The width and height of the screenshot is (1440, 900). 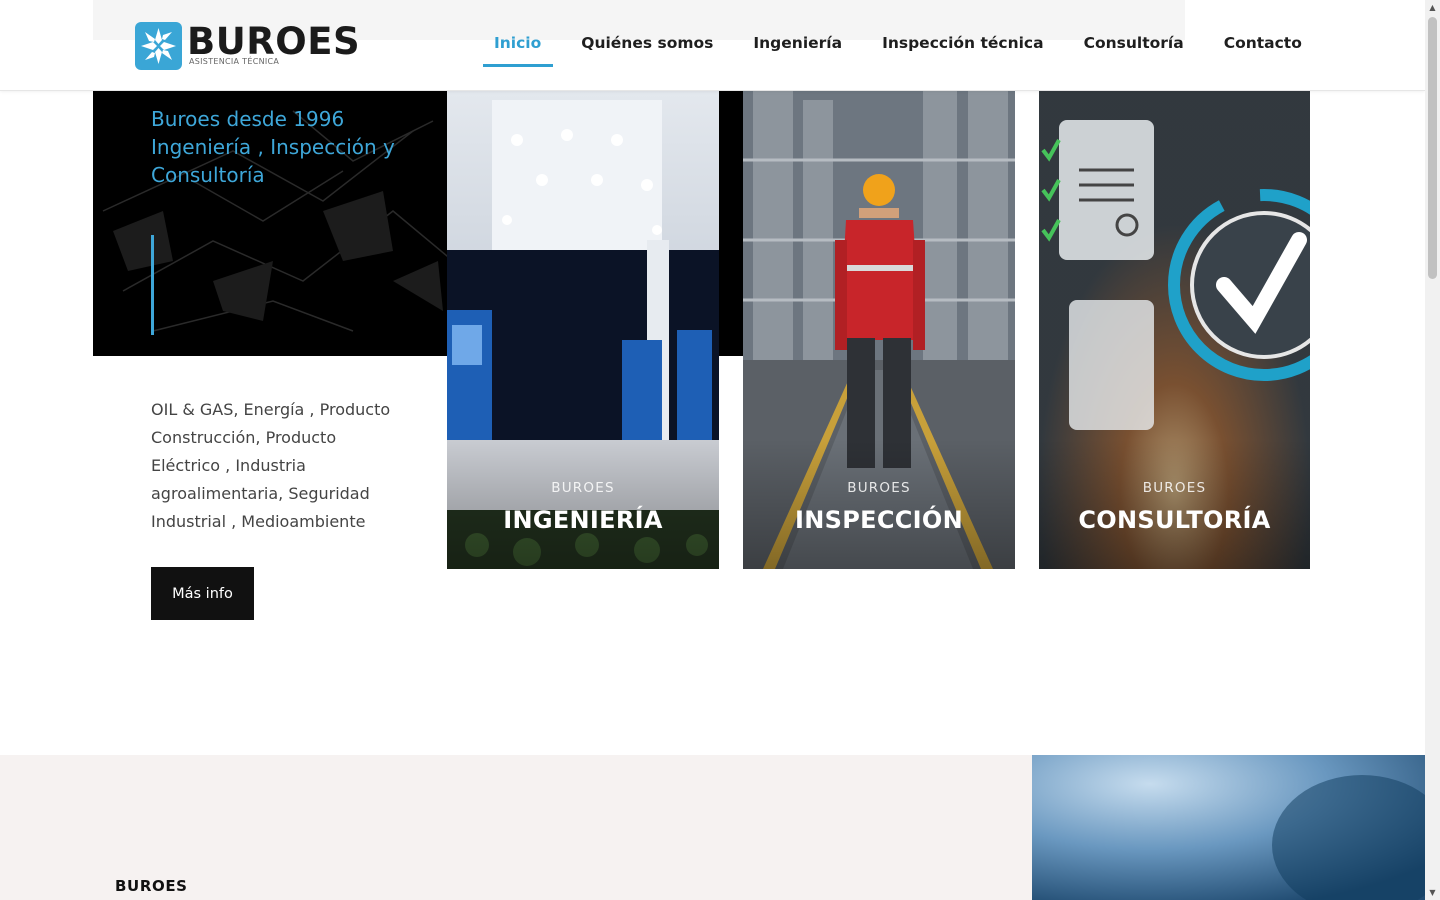 I want to click on scroll-down-arrow-icon: ▼, so click(x=1432, y=892).